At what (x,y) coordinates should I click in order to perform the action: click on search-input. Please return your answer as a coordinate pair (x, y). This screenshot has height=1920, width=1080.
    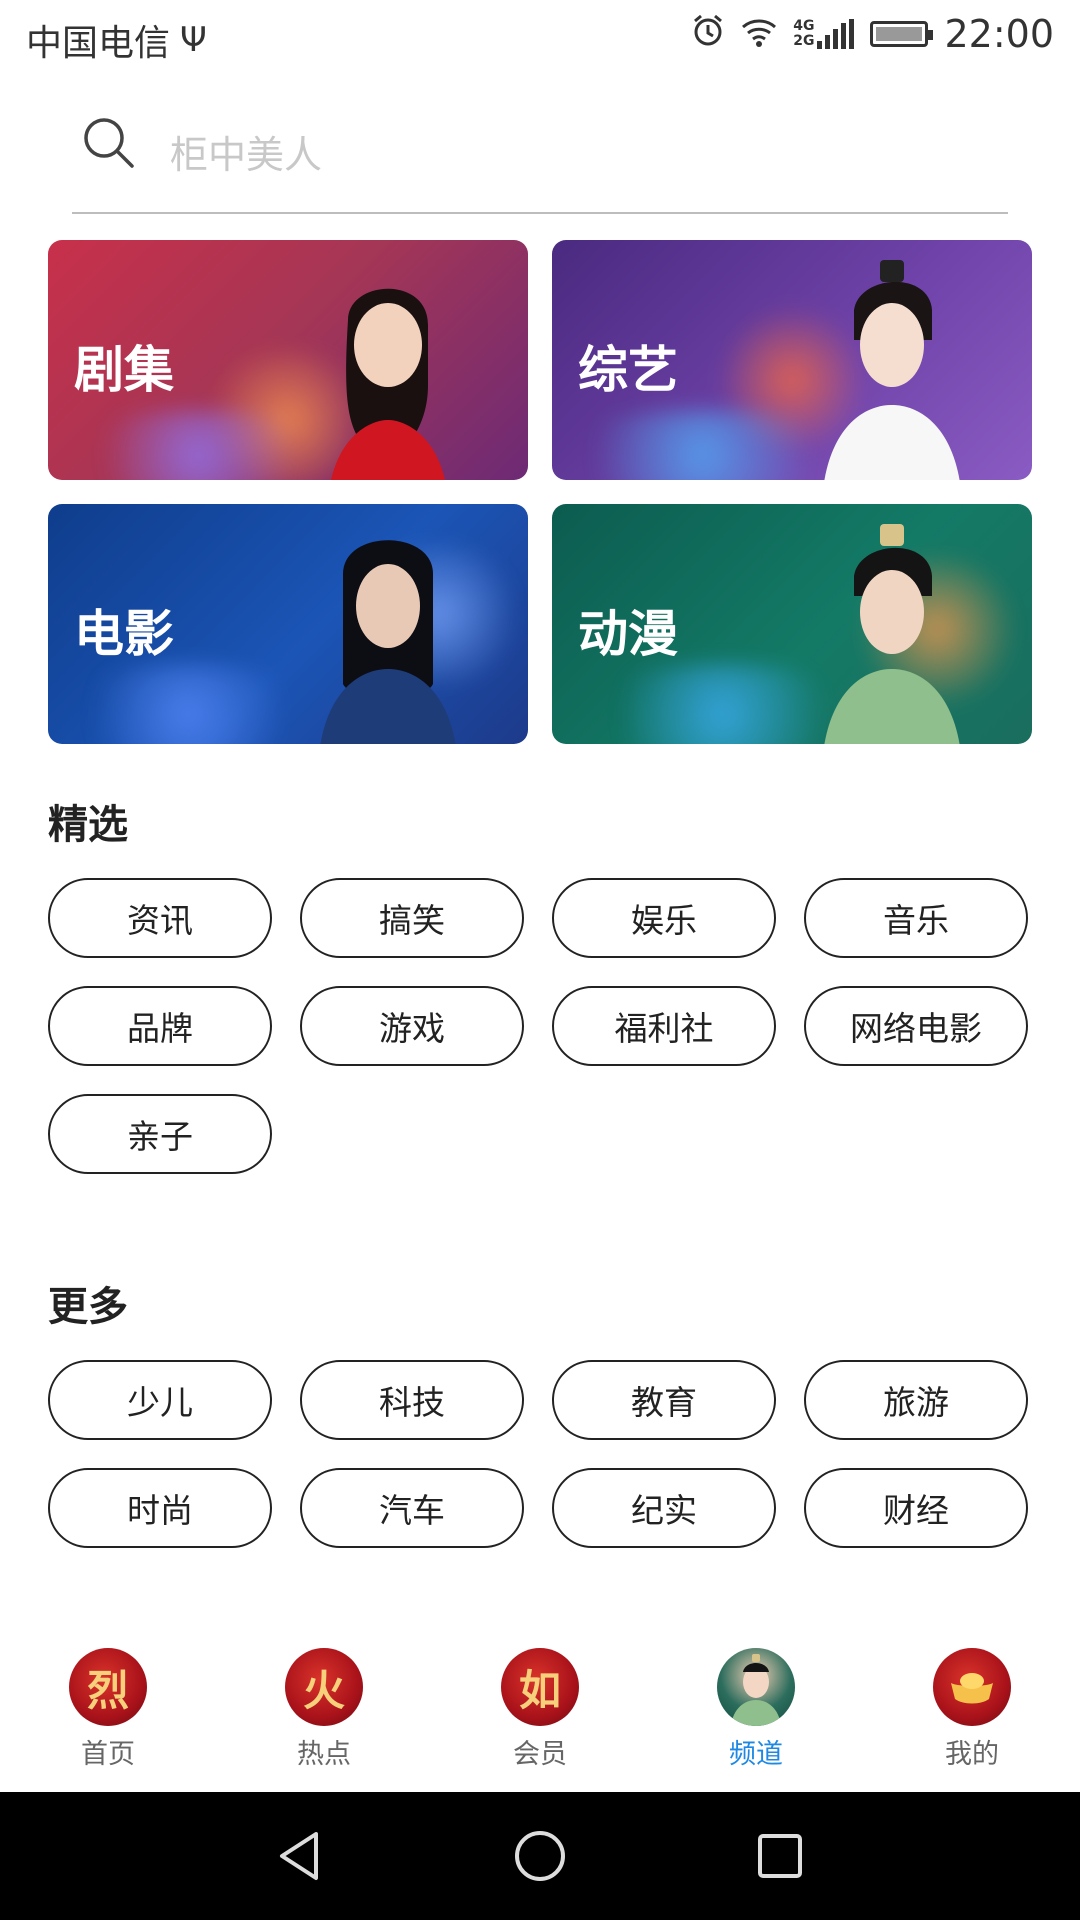
    Looking at the image, I should click on (550, 155).